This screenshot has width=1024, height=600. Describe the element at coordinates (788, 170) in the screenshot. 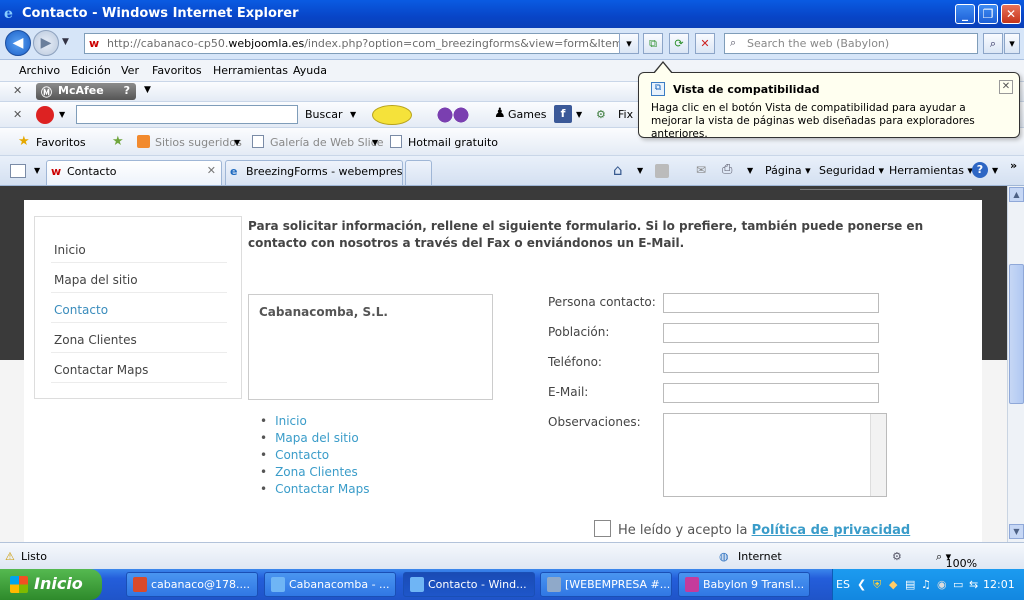

I see `page-menu: Página ▾` at that location.